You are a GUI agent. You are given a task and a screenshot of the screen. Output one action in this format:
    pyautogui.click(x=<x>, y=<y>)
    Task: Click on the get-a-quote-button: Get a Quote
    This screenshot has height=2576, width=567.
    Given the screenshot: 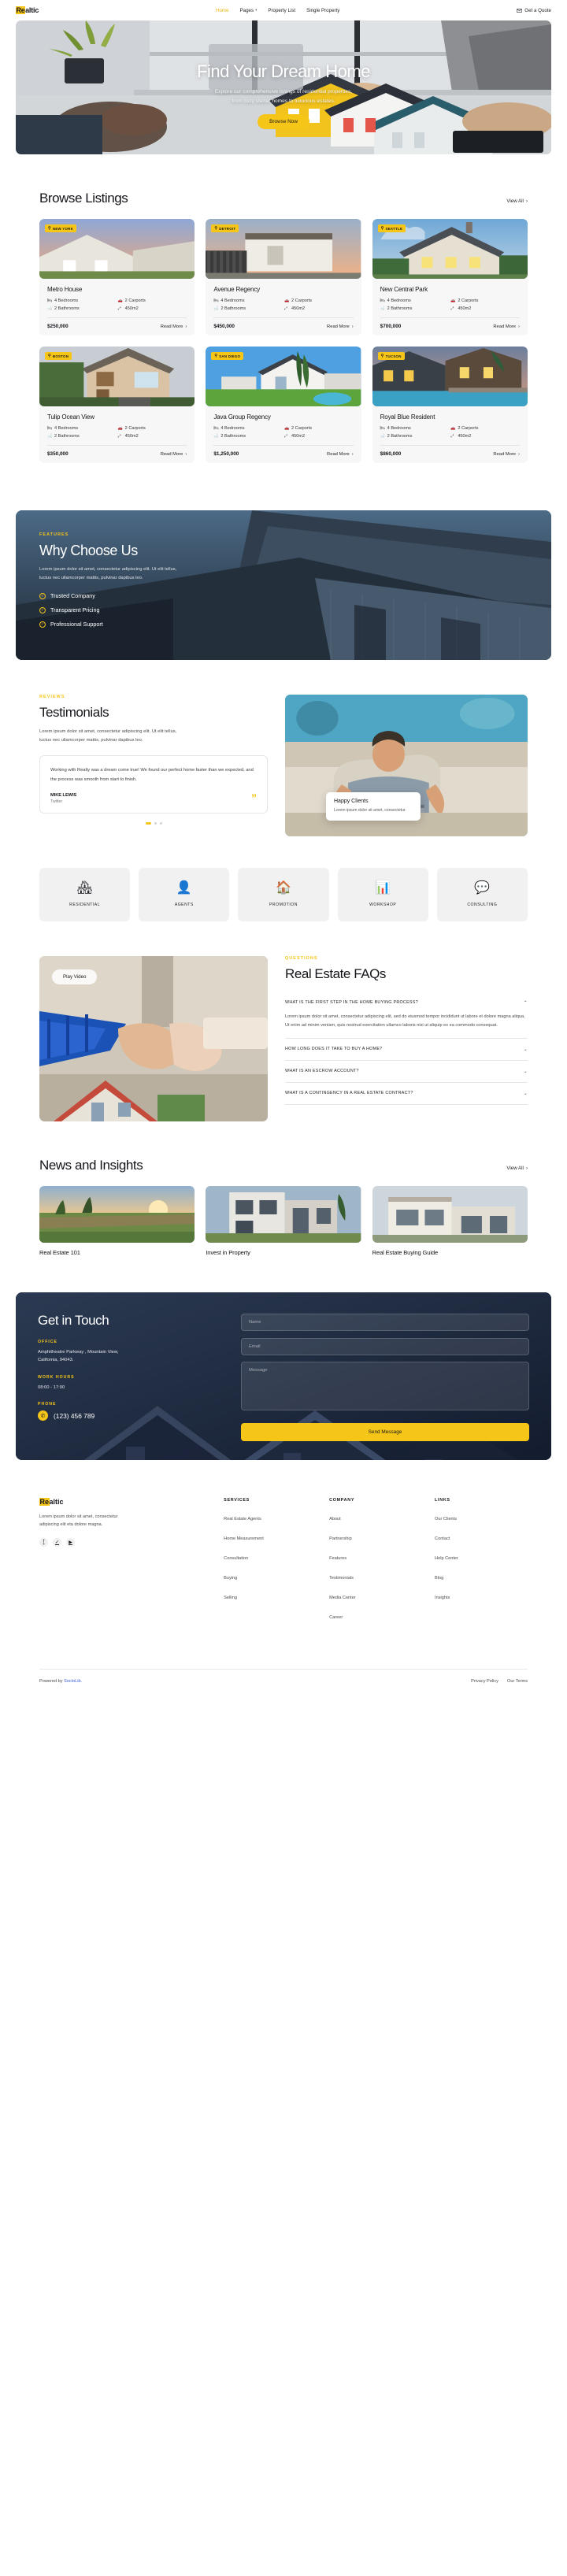 What is the action you would take?
    pyautogui.click(x=534, y=10)
    